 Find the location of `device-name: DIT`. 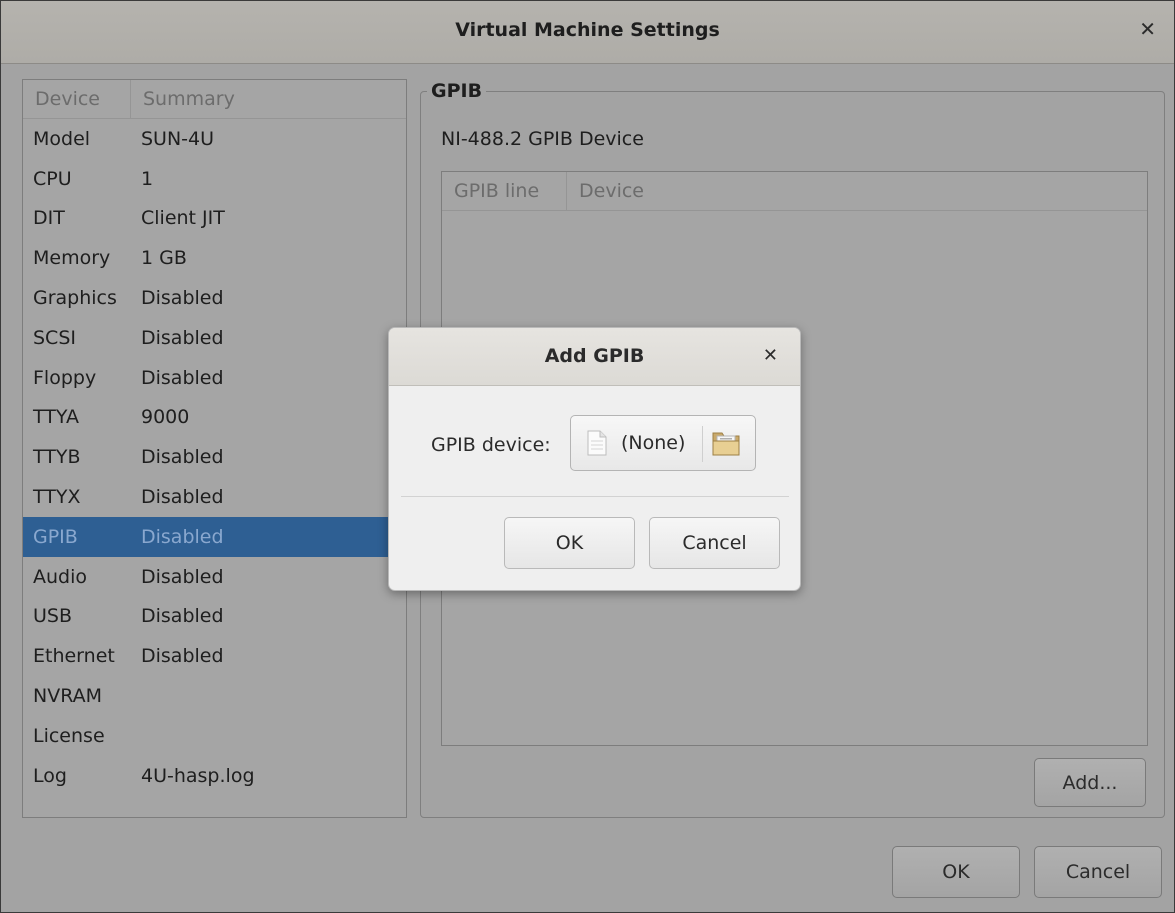

device-name: DIT is located at coordinates (49, 218).